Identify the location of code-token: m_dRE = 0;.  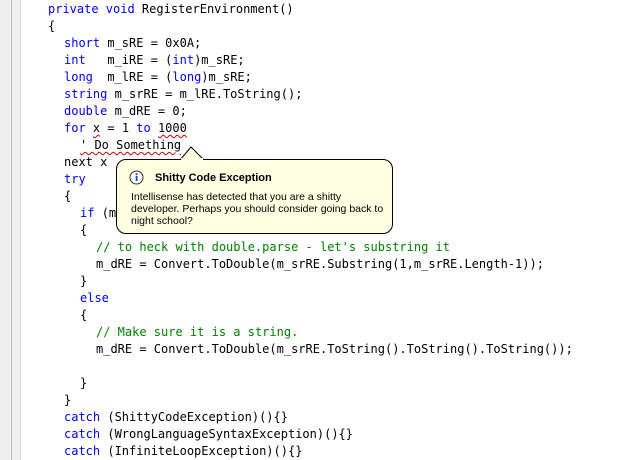
(150, 111).